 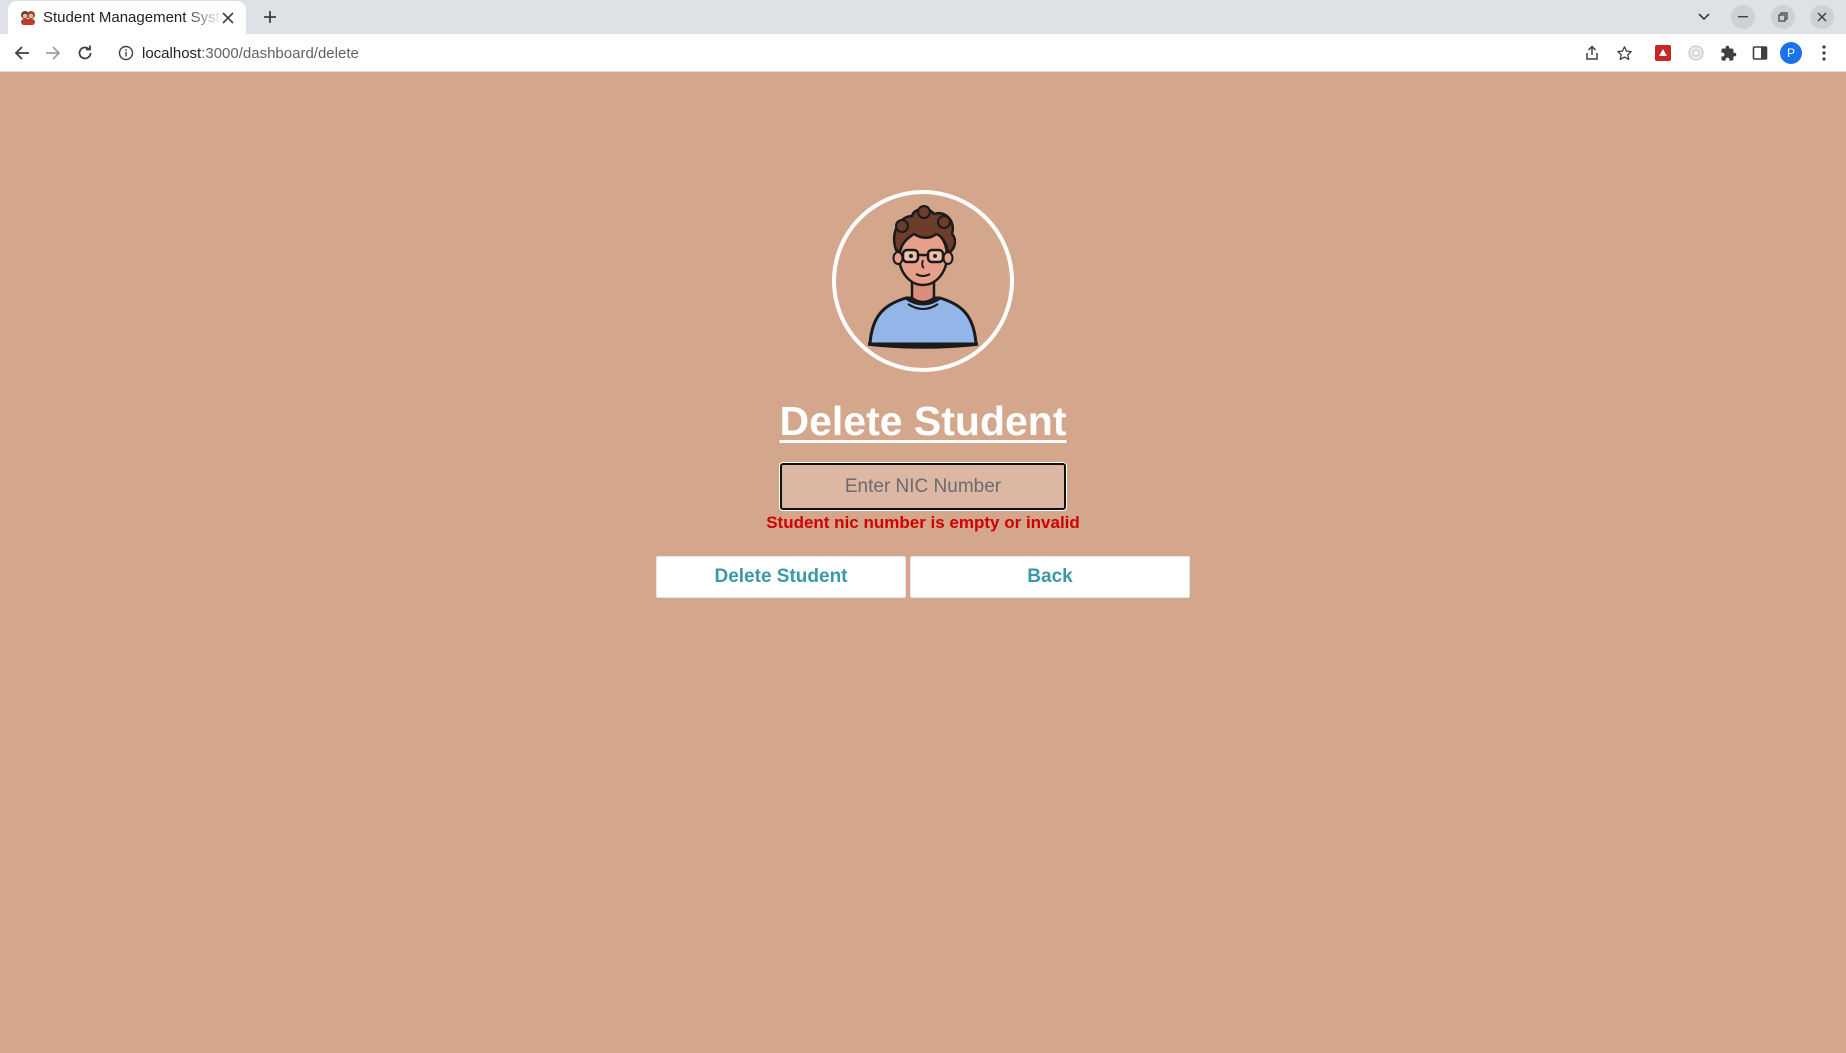 What do you see at coordinates (923, 486) in the screenshot?
I see `nic-number-input` at bounding box center [923, 486].